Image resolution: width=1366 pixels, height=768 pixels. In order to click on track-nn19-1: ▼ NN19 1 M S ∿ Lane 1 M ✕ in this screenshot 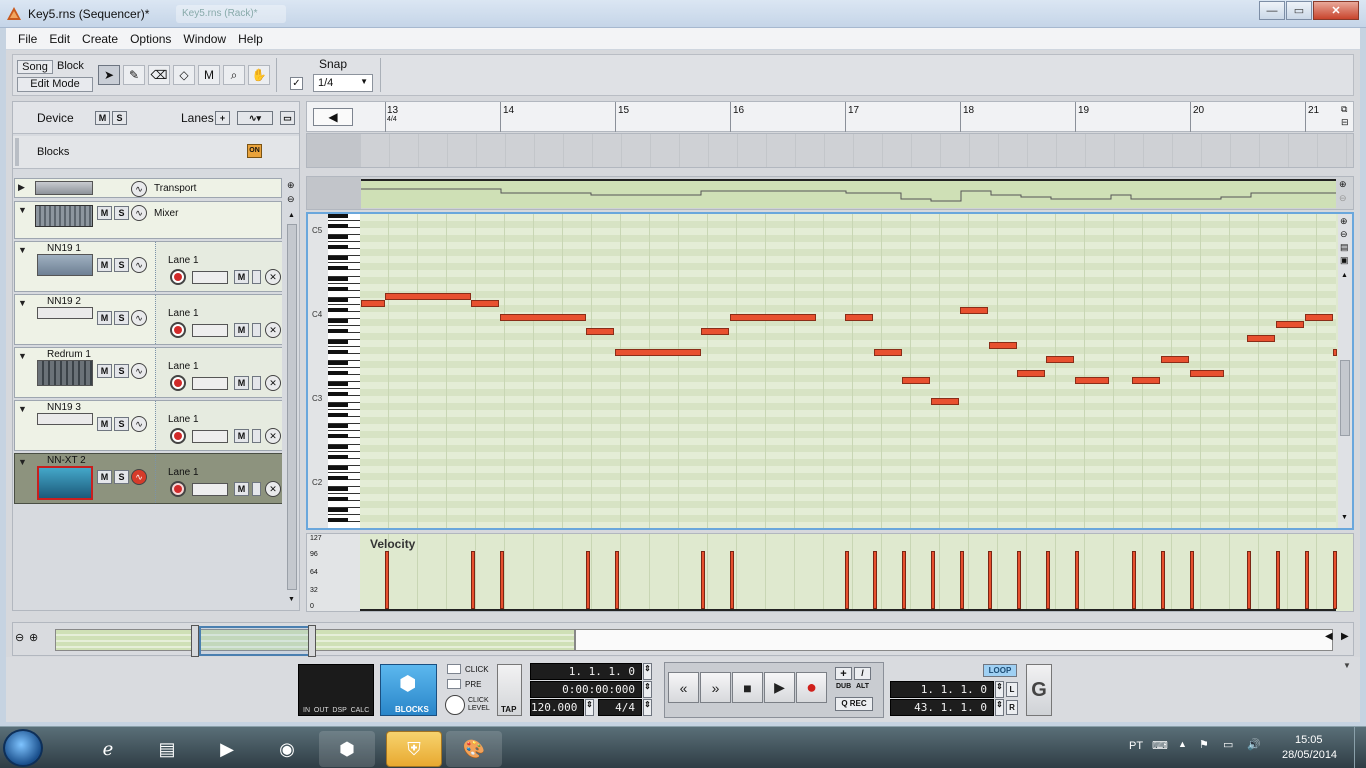, I will do `click(148, 266)`.